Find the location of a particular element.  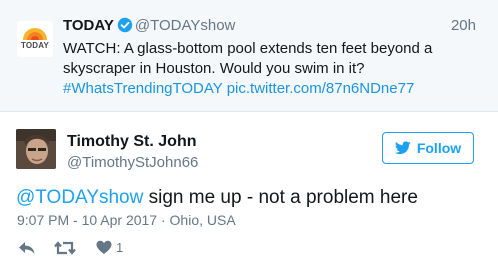

follow-label: Follow is located at coordinates (439, 148).